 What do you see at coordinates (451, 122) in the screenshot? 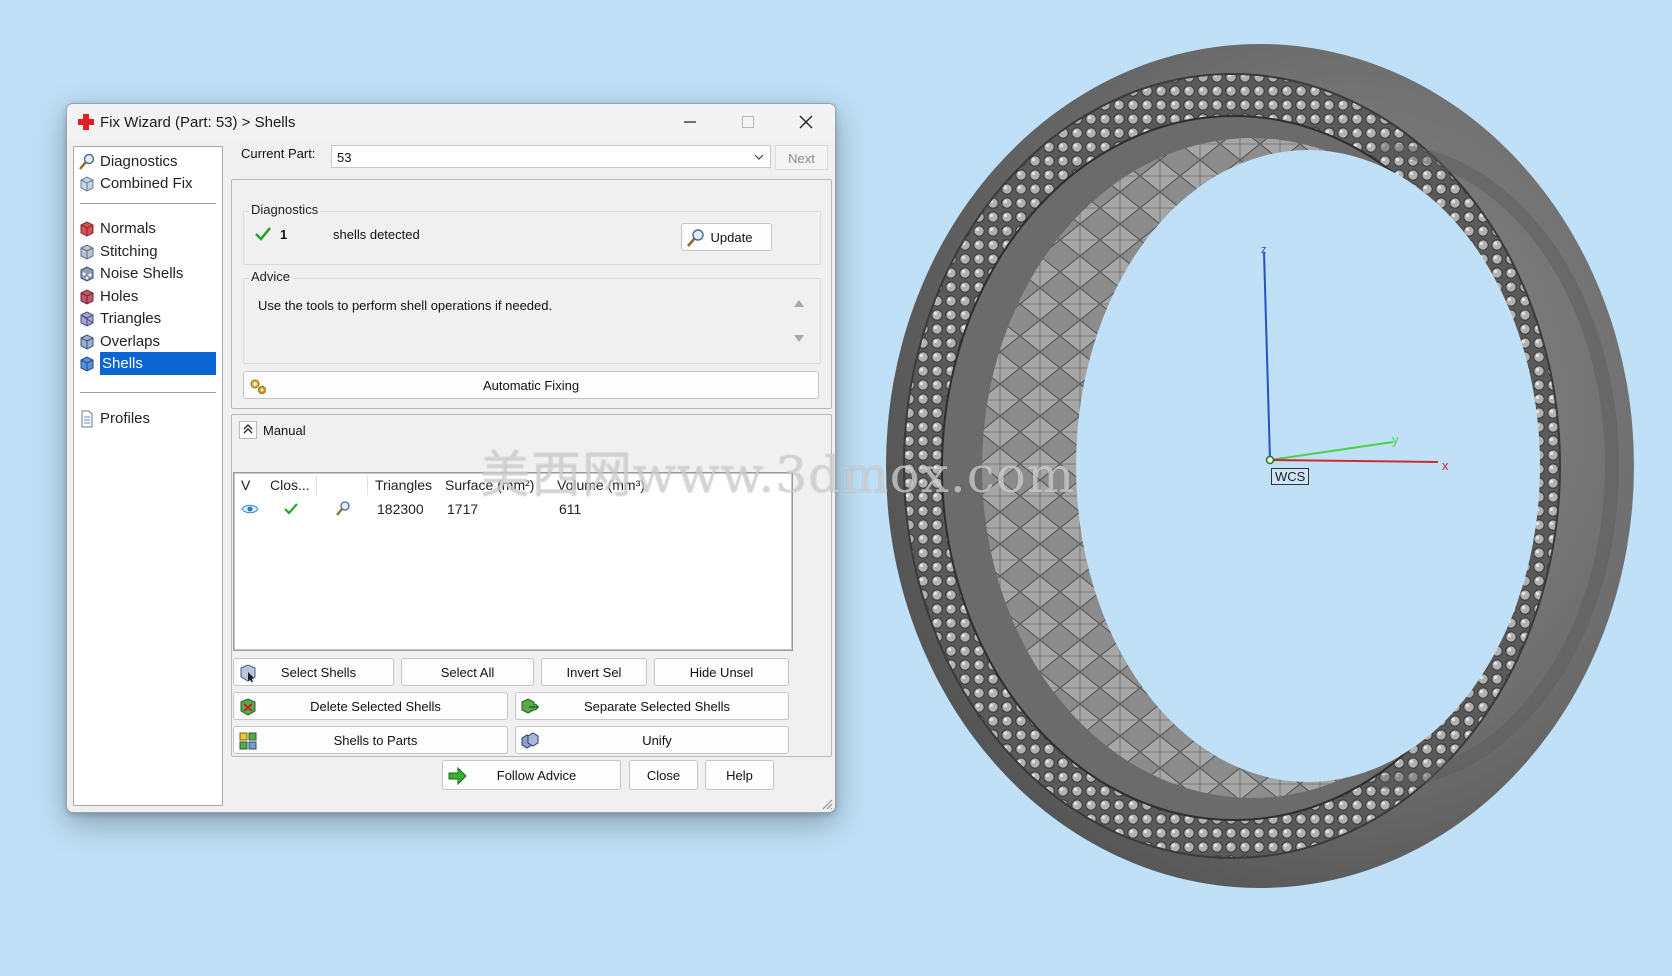
I see `title-bar: Fix Wizard (Part: 53) > Shells` at bounding box center [451, 122].